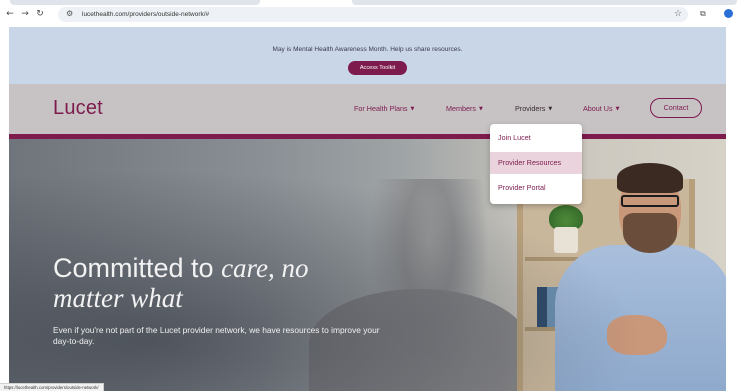 The height and width of the screenshot is (391, 740). I want to click on nav-item-providers: Providers ▼, so click(533, 108).